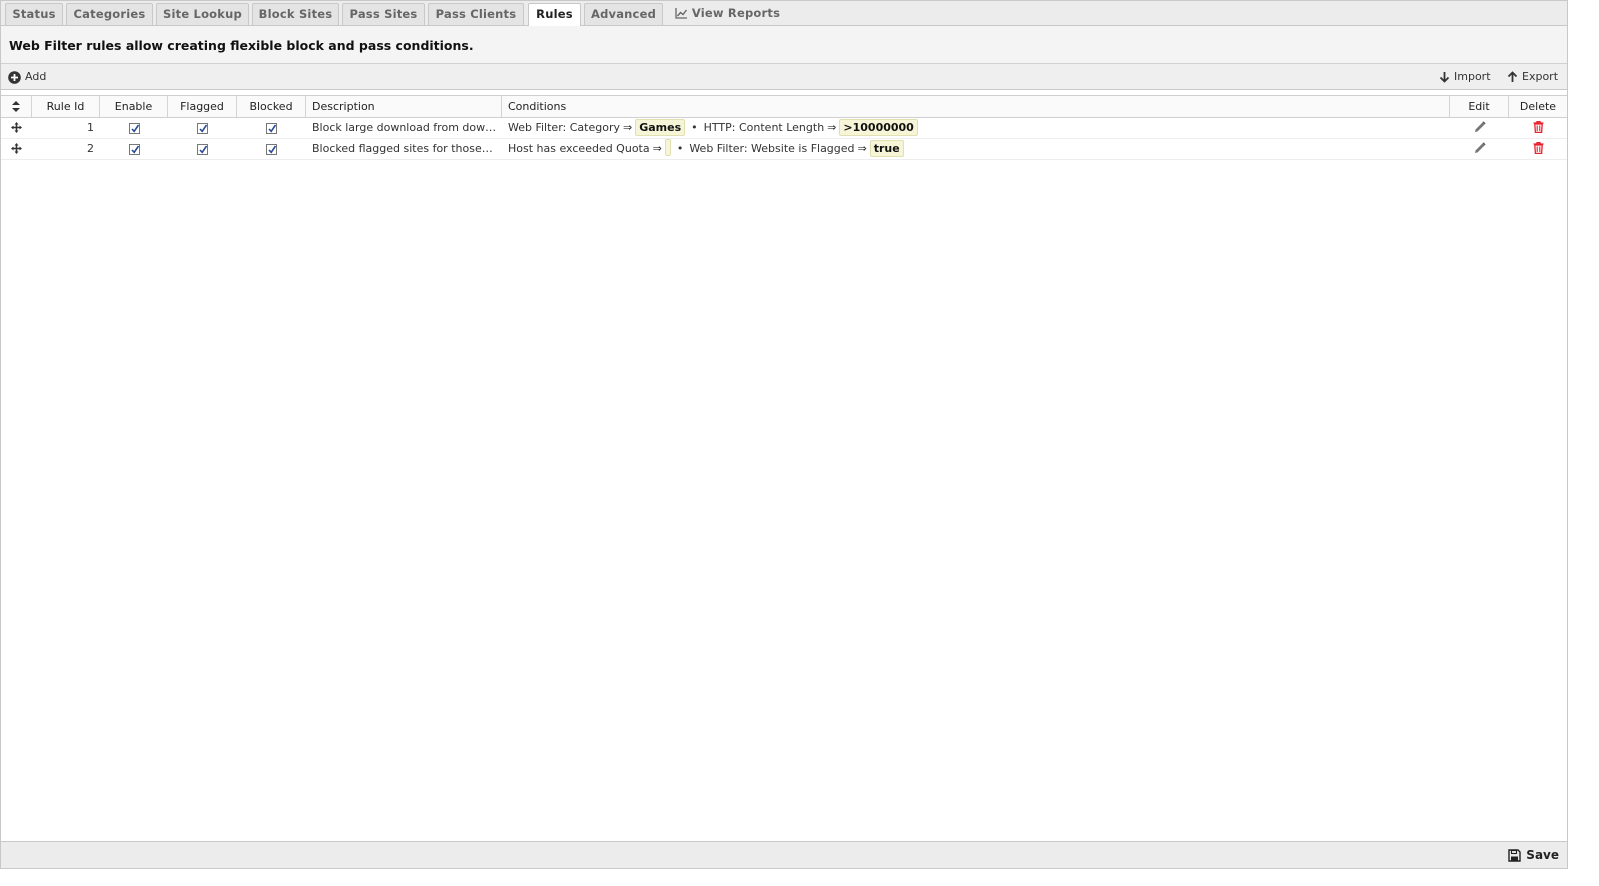 The image size is (1599, 886). I want to click on export-label: Export, so click(1540, 76).